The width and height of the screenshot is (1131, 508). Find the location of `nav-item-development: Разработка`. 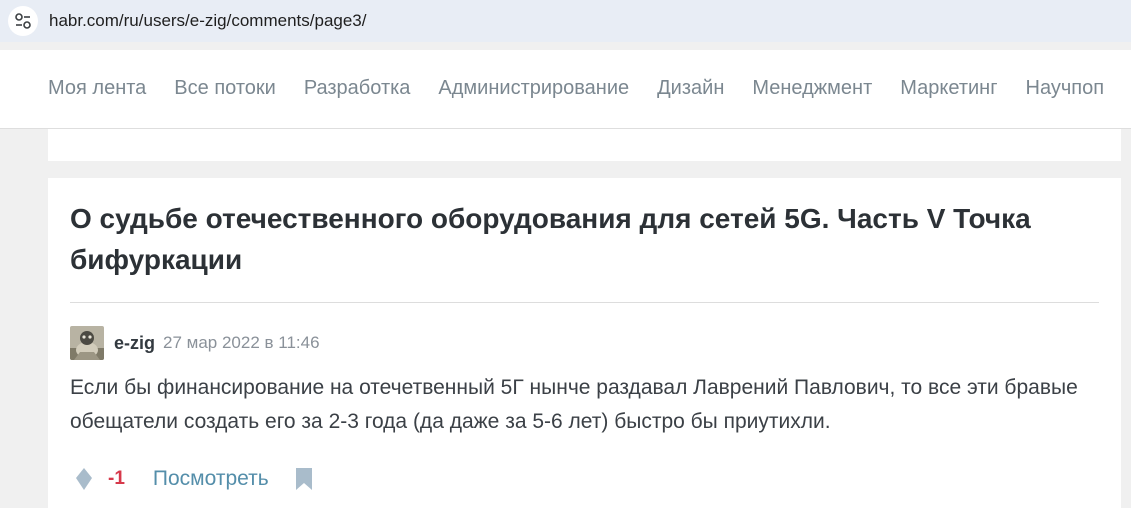

nav-item-development: Разработка is located at coordinates (357, 88).